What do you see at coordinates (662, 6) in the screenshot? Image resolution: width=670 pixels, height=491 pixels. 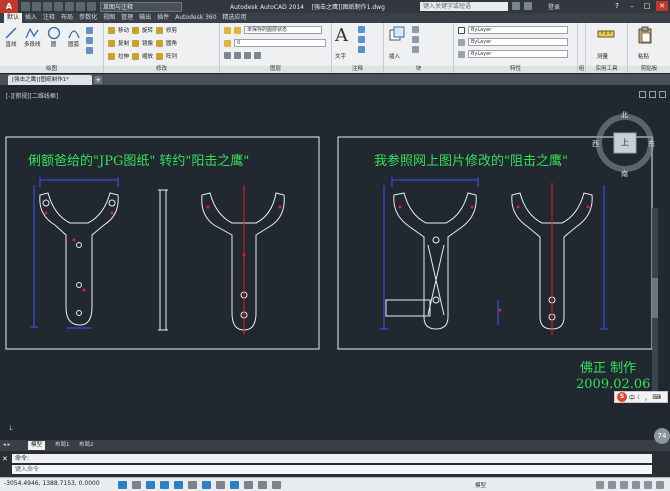 I see `close-icon: ✕` at bounding box center [662, 6].